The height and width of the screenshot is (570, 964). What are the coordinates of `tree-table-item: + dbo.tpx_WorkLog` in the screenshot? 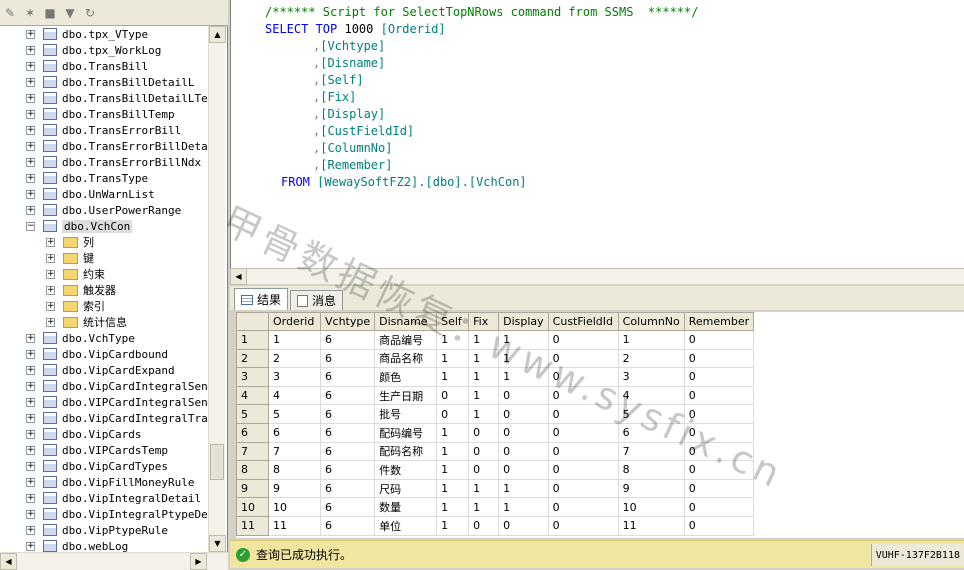 It's located at (93, 50).